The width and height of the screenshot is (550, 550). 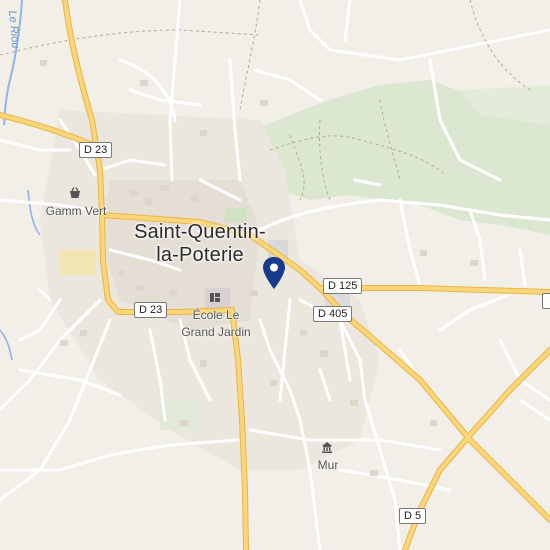 I want to click on road-shield-d125: D 125, so click(x=343, y=286).